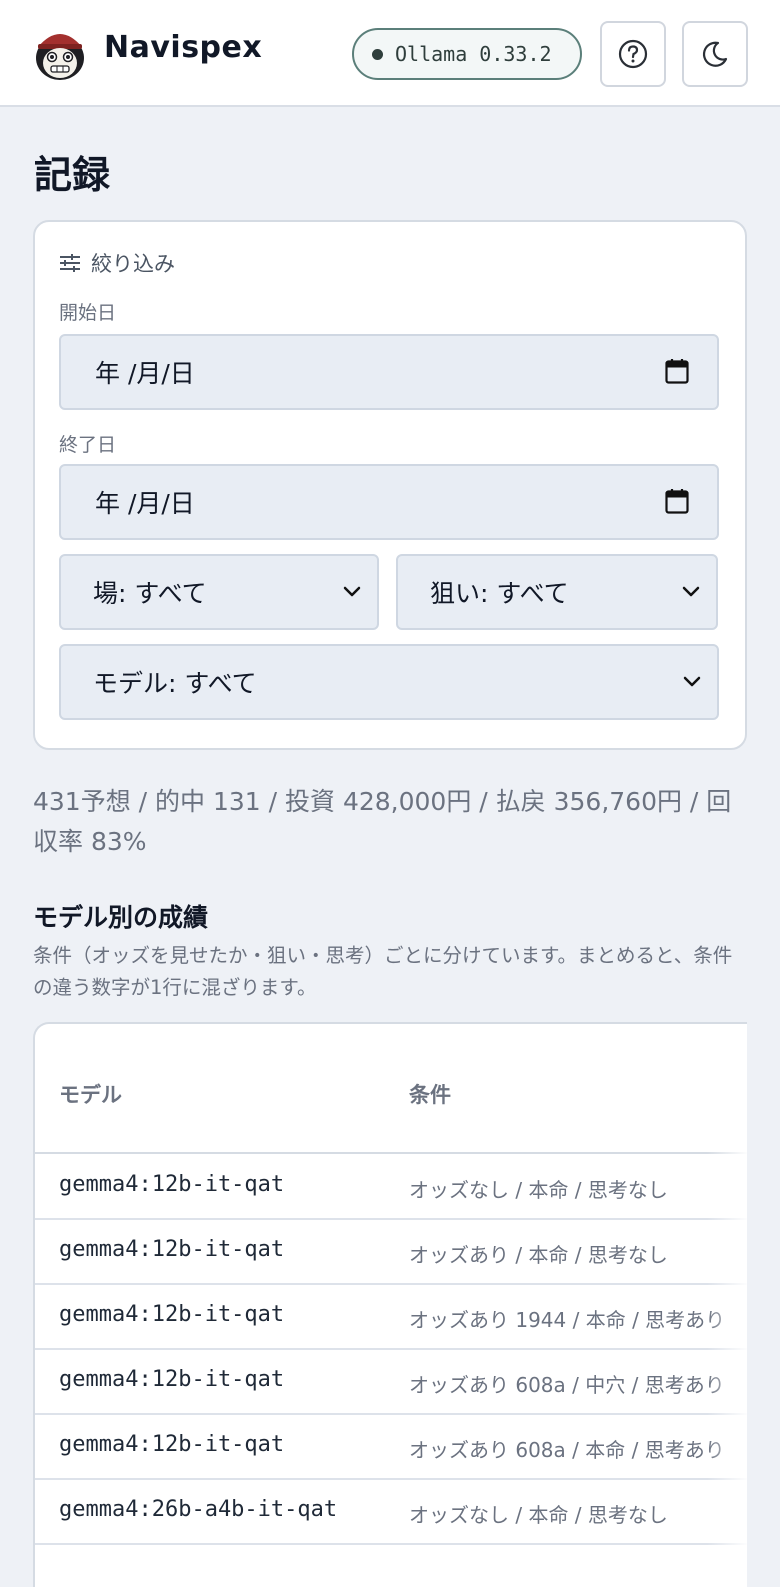 The width and height of the screenshot is (780, 1587). What do you see at coordinates (72, 175) in the screenshot?
I see `page-title: 記録` at bounding box center [72, 175].